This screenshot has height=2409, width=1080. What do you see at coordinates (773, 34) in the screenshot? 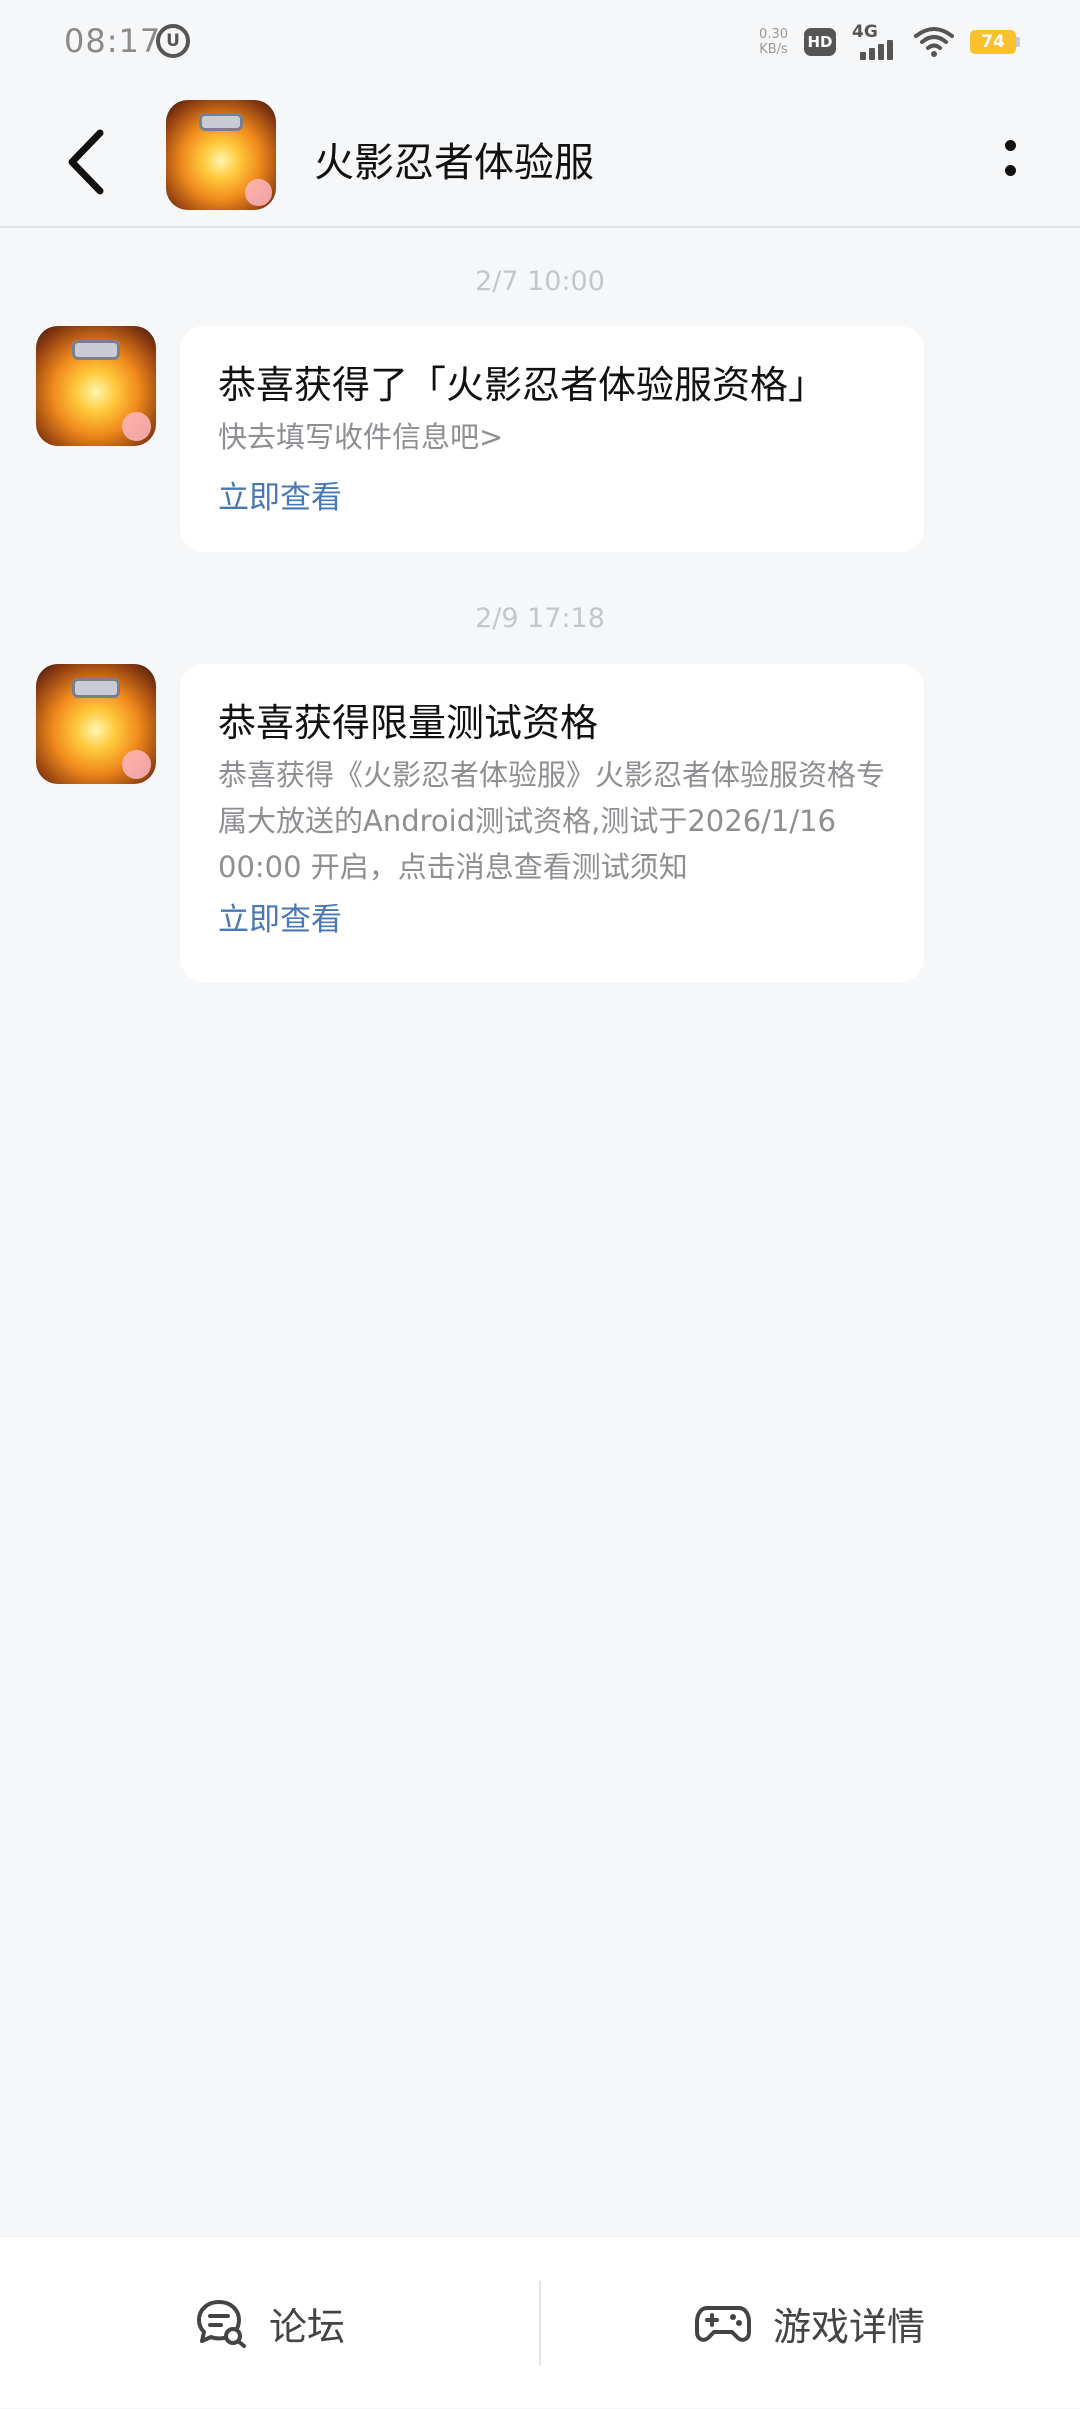
I see `network-speed-value: 0.30` at bounding box center [773, 34].